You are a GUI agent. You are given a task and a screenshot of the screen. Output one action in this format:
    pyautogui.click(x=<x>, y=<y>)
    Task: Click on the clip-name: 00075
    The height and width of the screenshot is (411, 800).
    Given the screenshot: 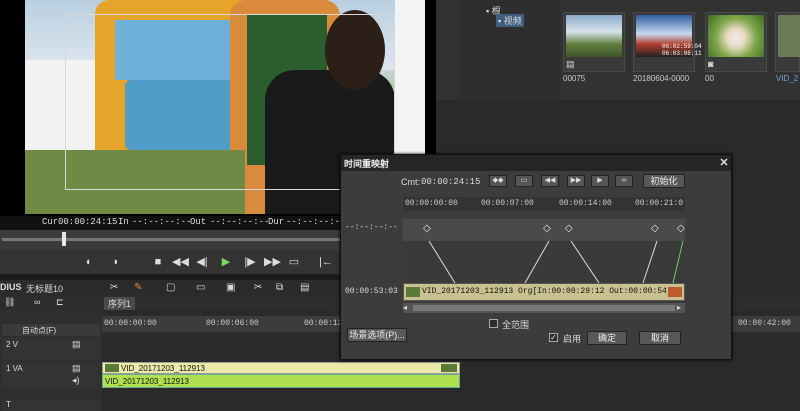 What is the action you would take?
    pyautogui.click(x=574, y=78)
    